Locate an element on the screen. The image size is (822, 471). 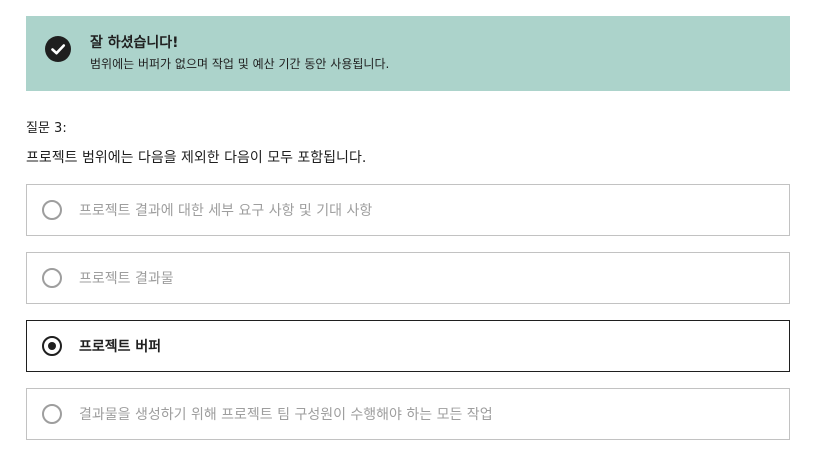
answer-option-label: 프로젝트 결과물 is located at coordinates (126, 279).